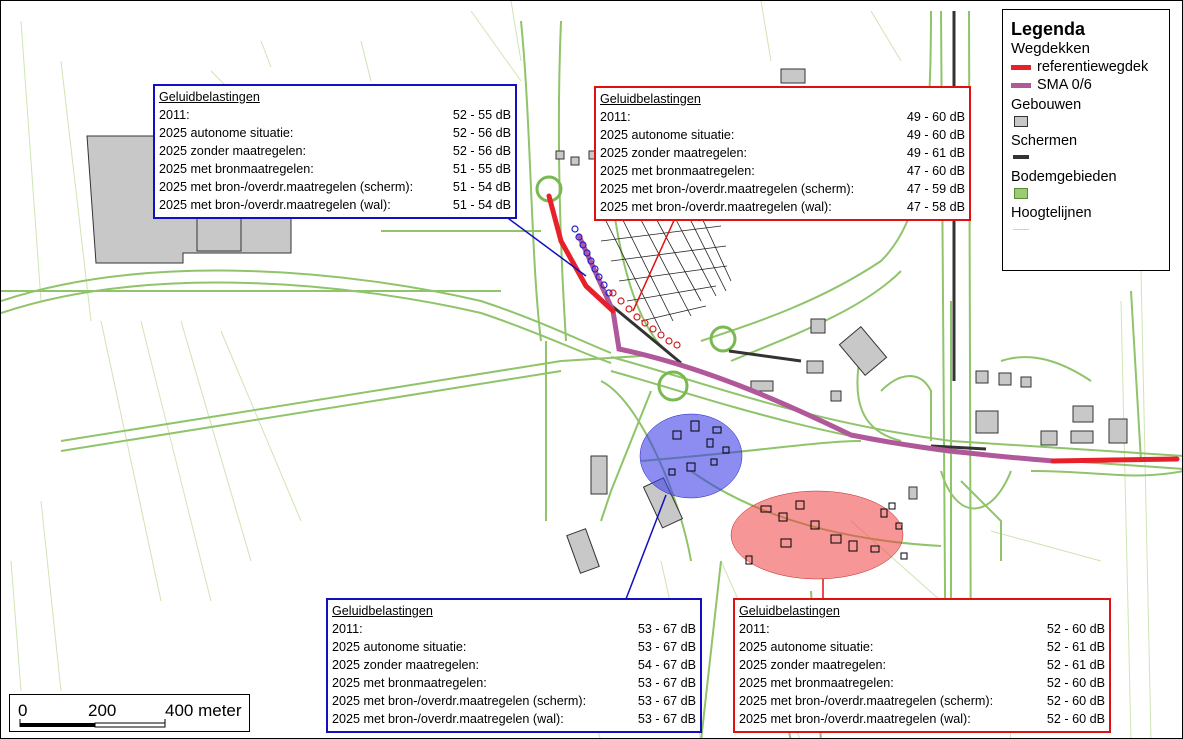 This screenshot has height=739, width=1183. What do you see at coordinates (1046, 105) in the screenshot?
I see `legend-label-gebouwen: Gebouwen` at bounding box center [1046, 105].